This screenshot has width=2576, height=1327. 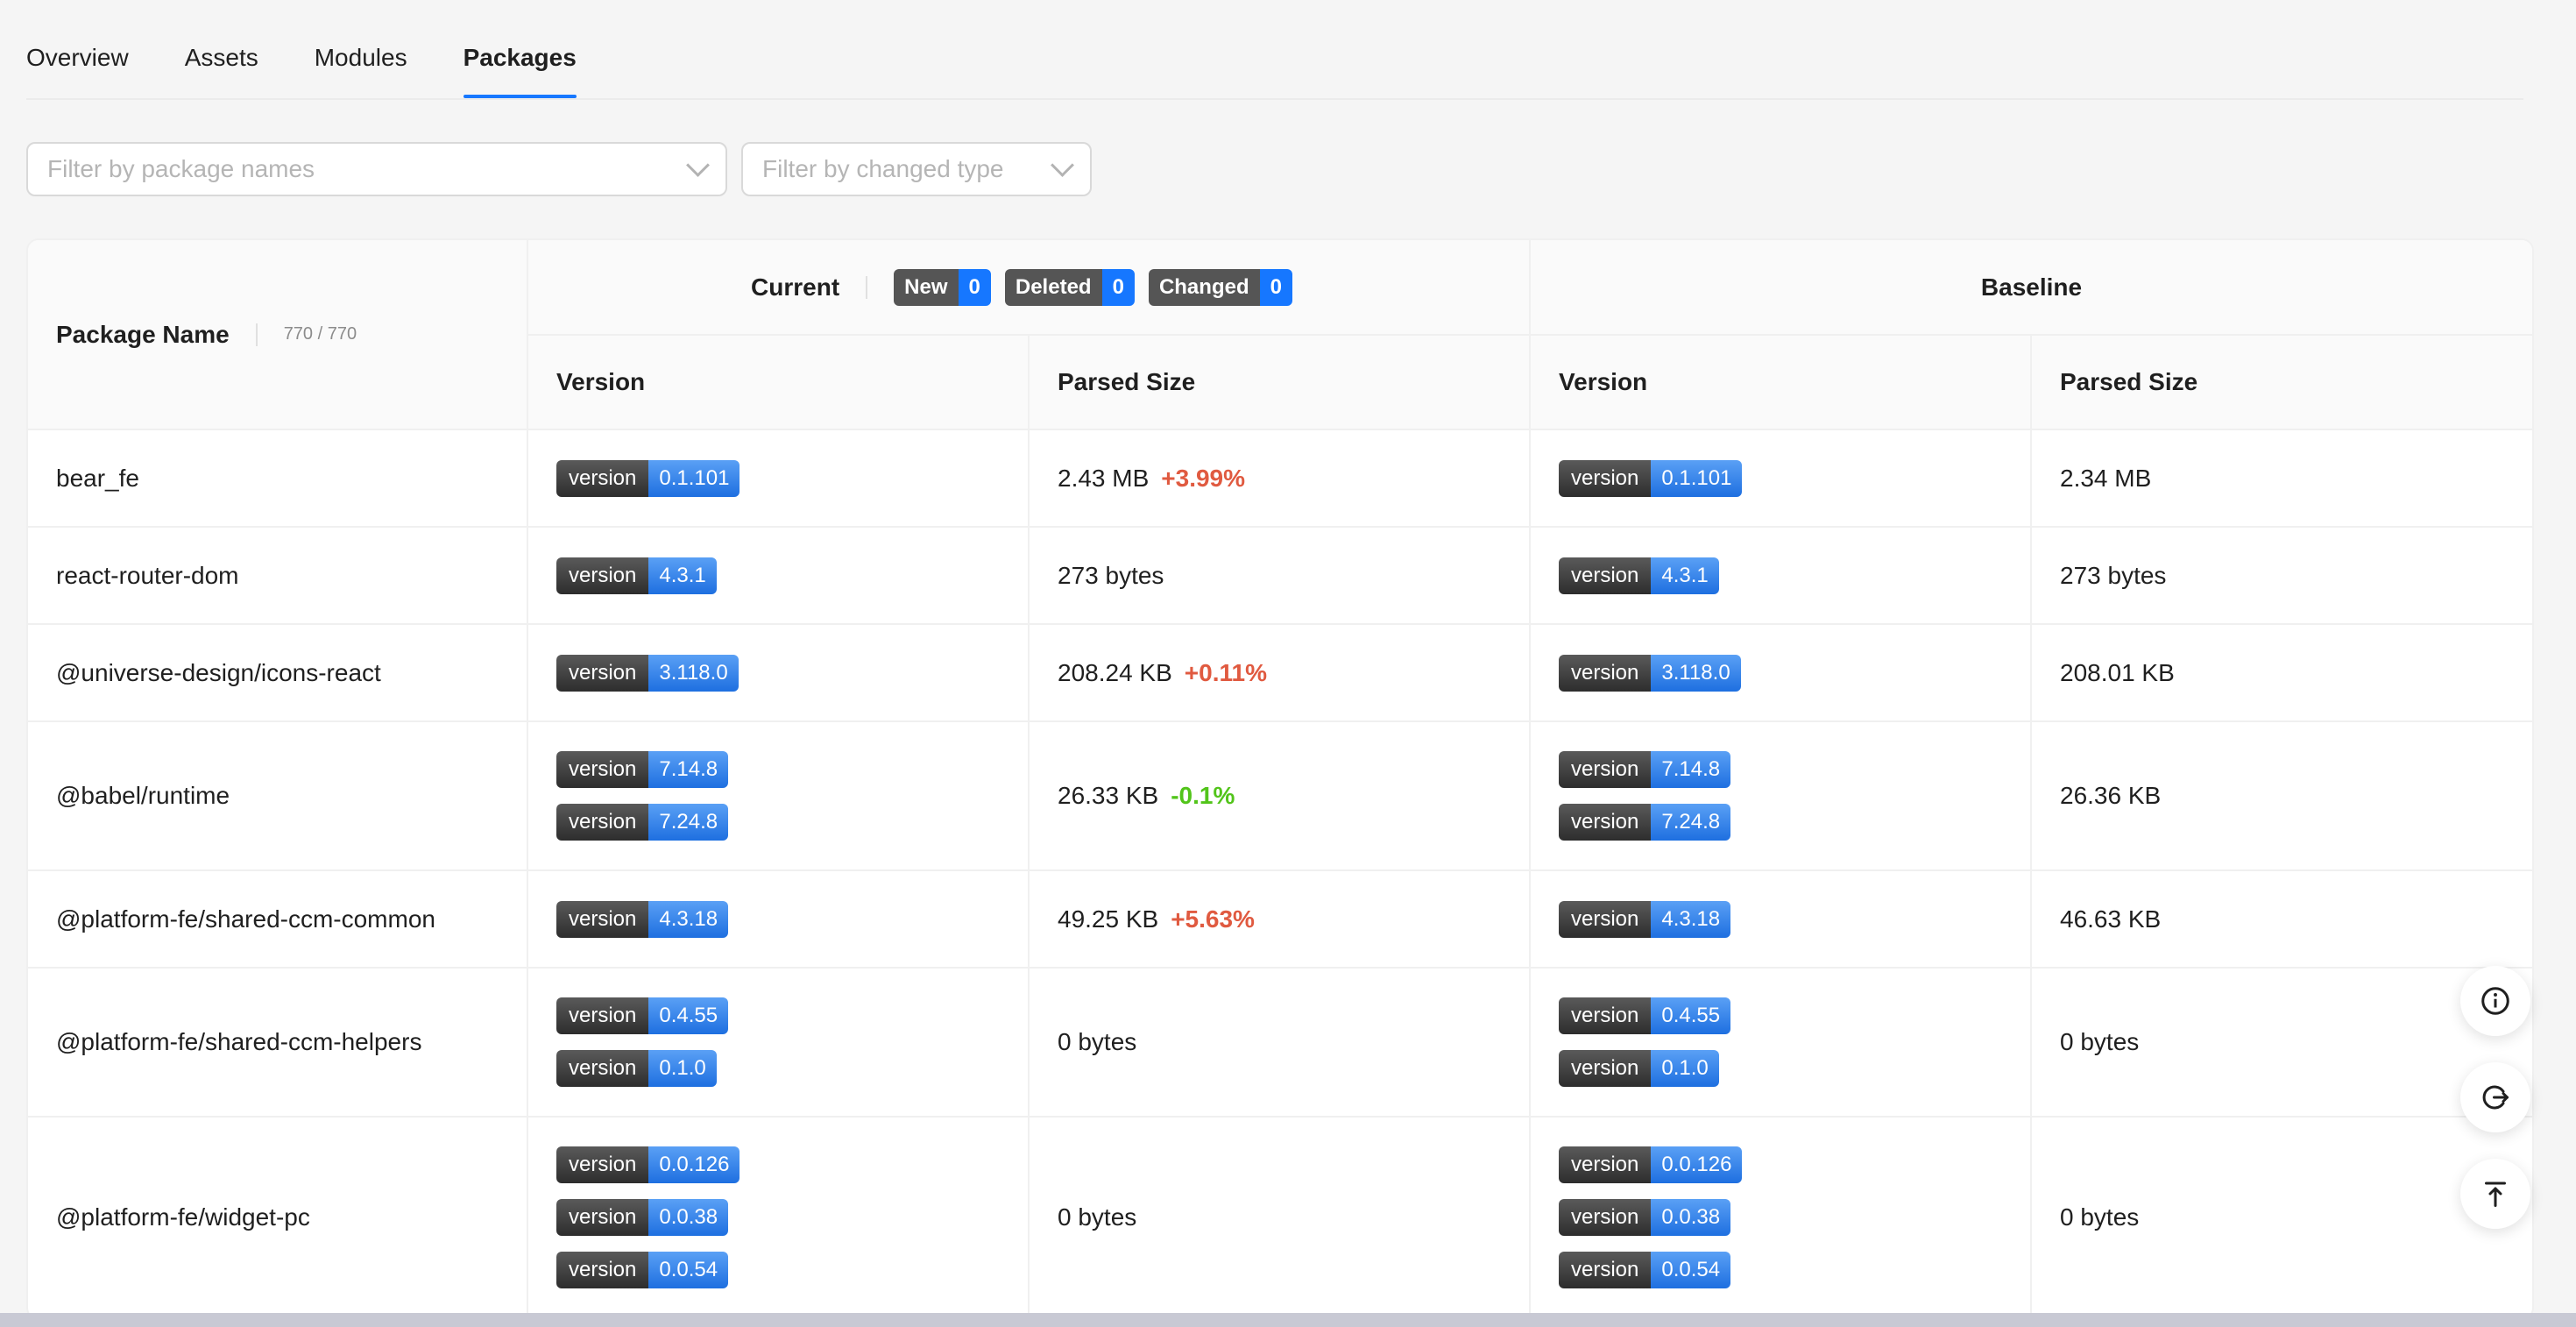 I want to click on bottom-bar, so click(x=1288, y=1320).